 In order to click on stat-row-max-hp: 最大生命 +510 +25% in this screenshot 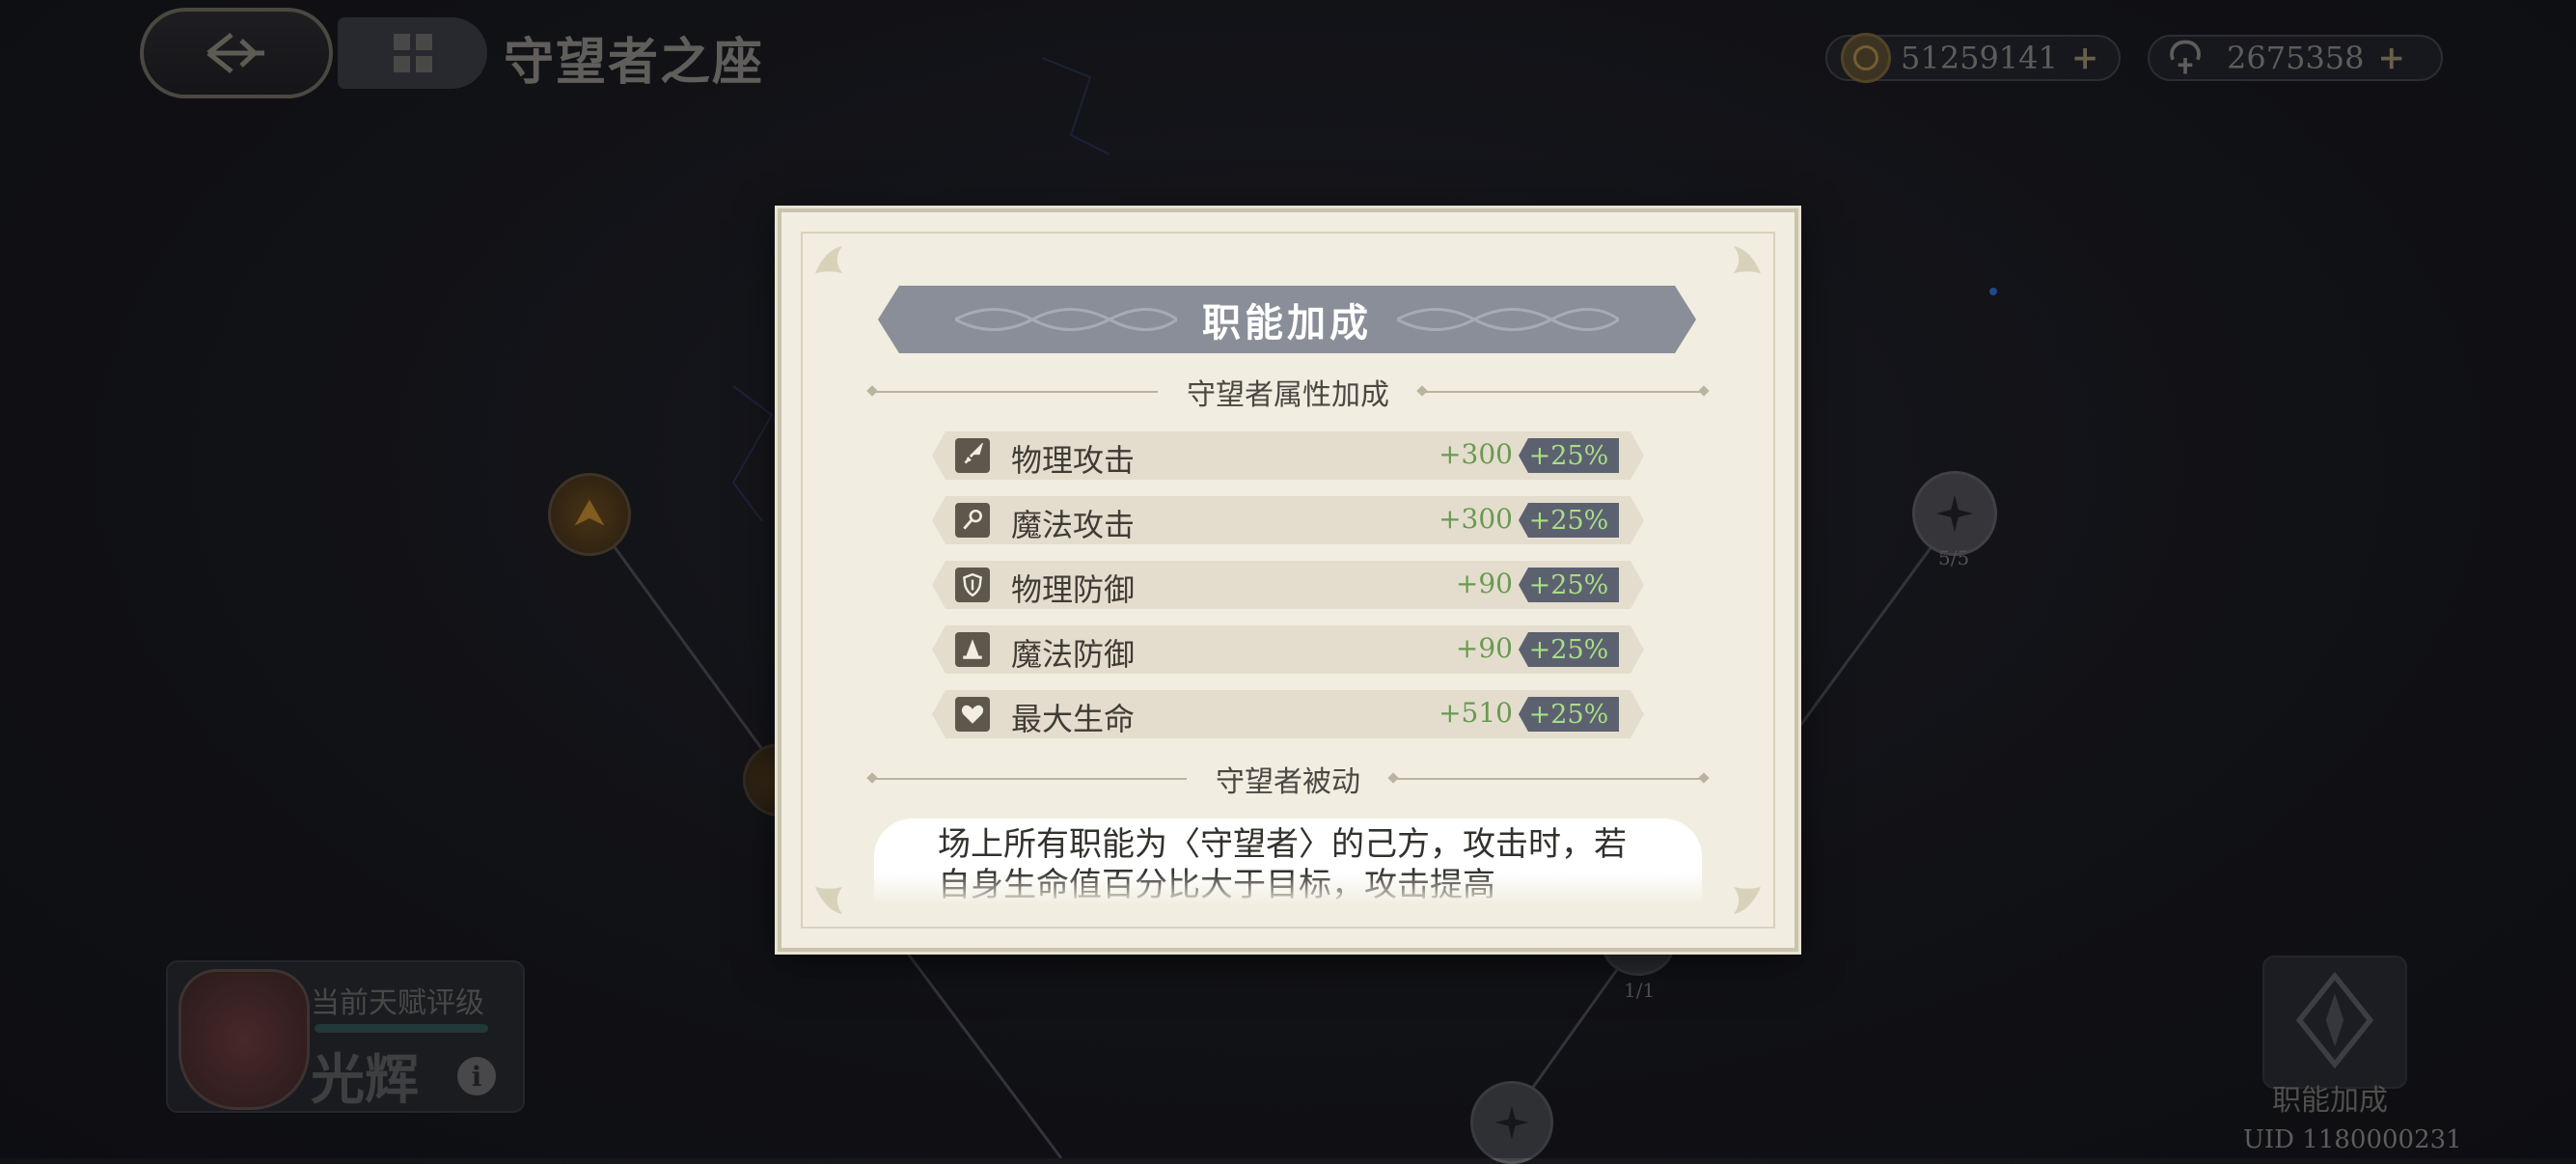, I will do `click(1288, 714)`.